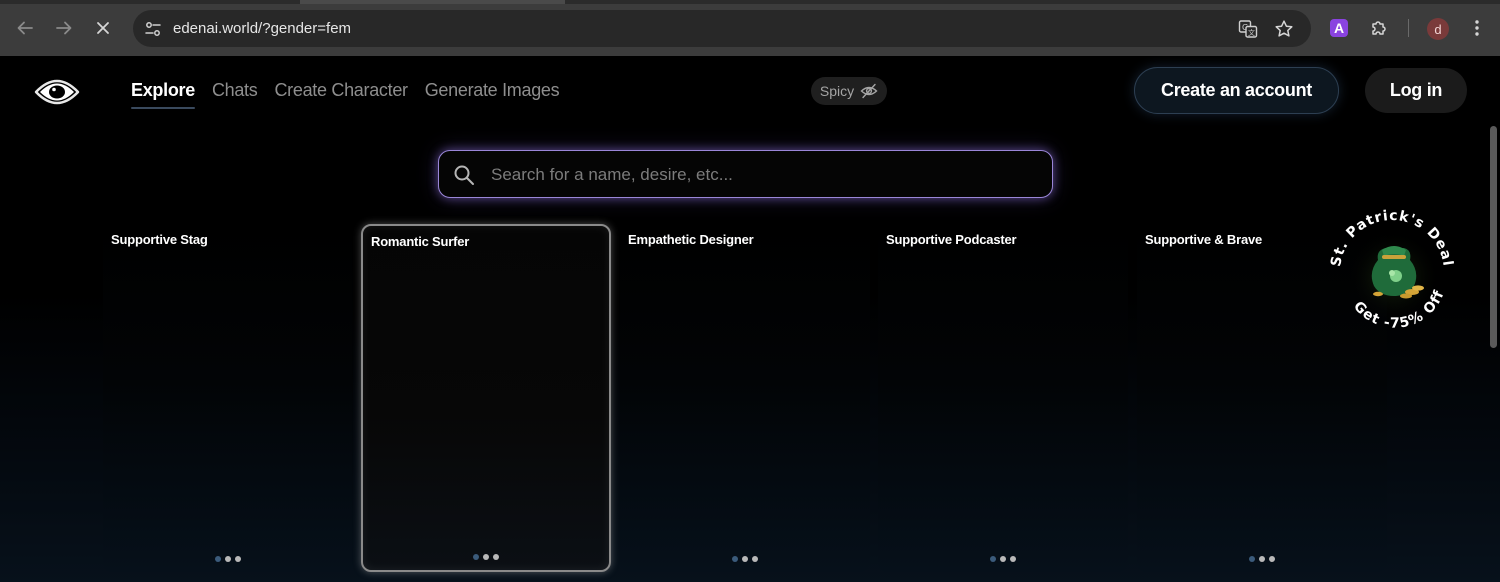  Describe the element at coordinates (951, 239) in the screenshot. I see `card-title: Supportive Podcaster` at that location.